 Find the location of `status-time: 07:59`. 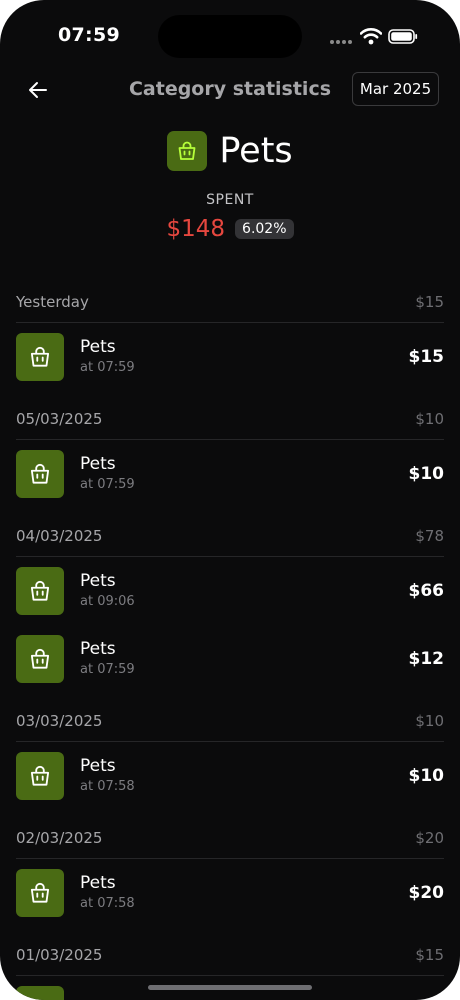

status-time: 07:59 is located at coordinates (89, 35).